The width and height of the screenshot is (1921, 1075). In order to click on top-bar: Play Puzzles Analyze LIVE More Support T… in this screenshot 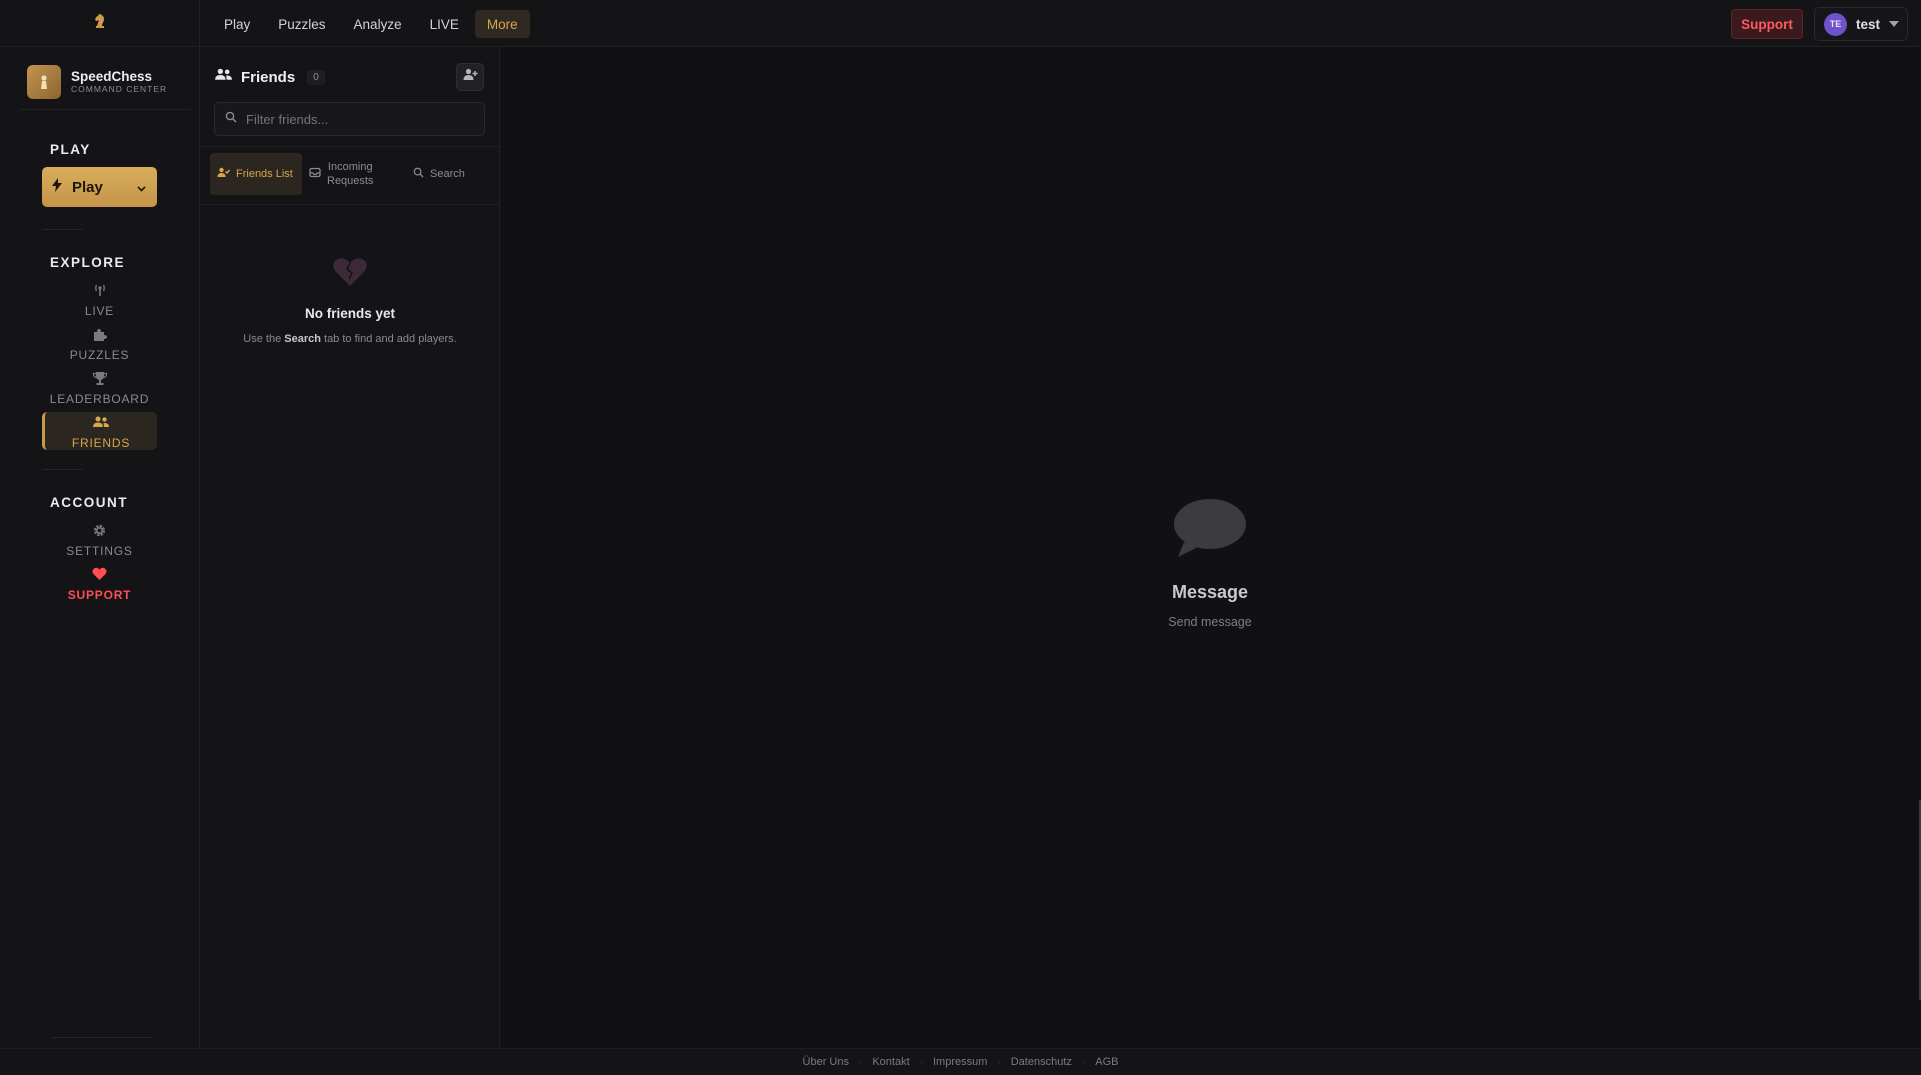, I will do `click(960, 23)`.